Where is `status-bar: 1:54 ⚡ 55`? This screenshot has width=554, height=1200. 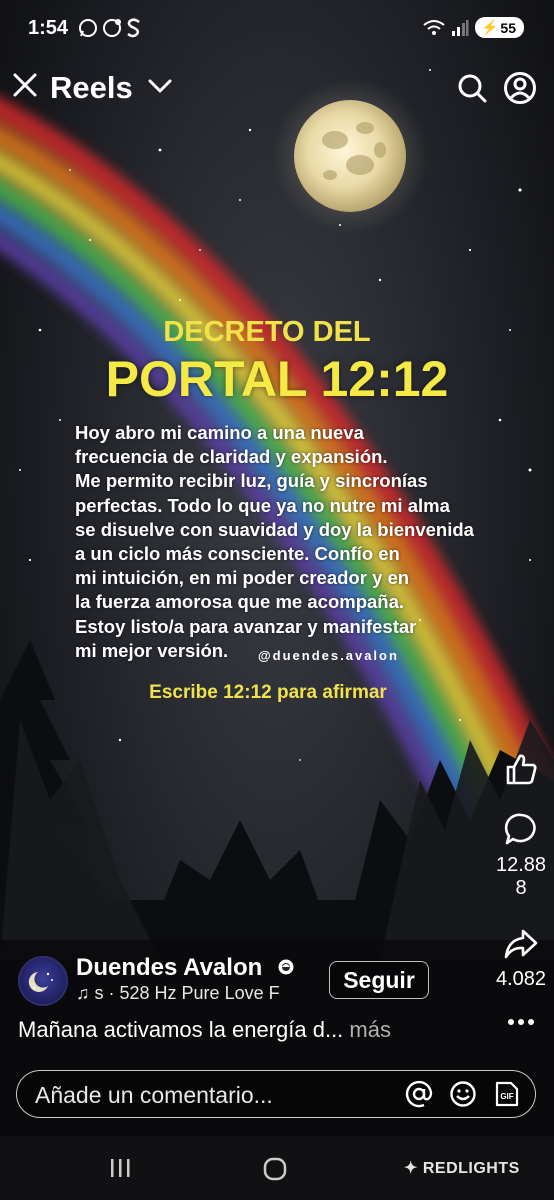
status-bar: 1:54 ⚡ 55 is located at coordinates (277, 29).